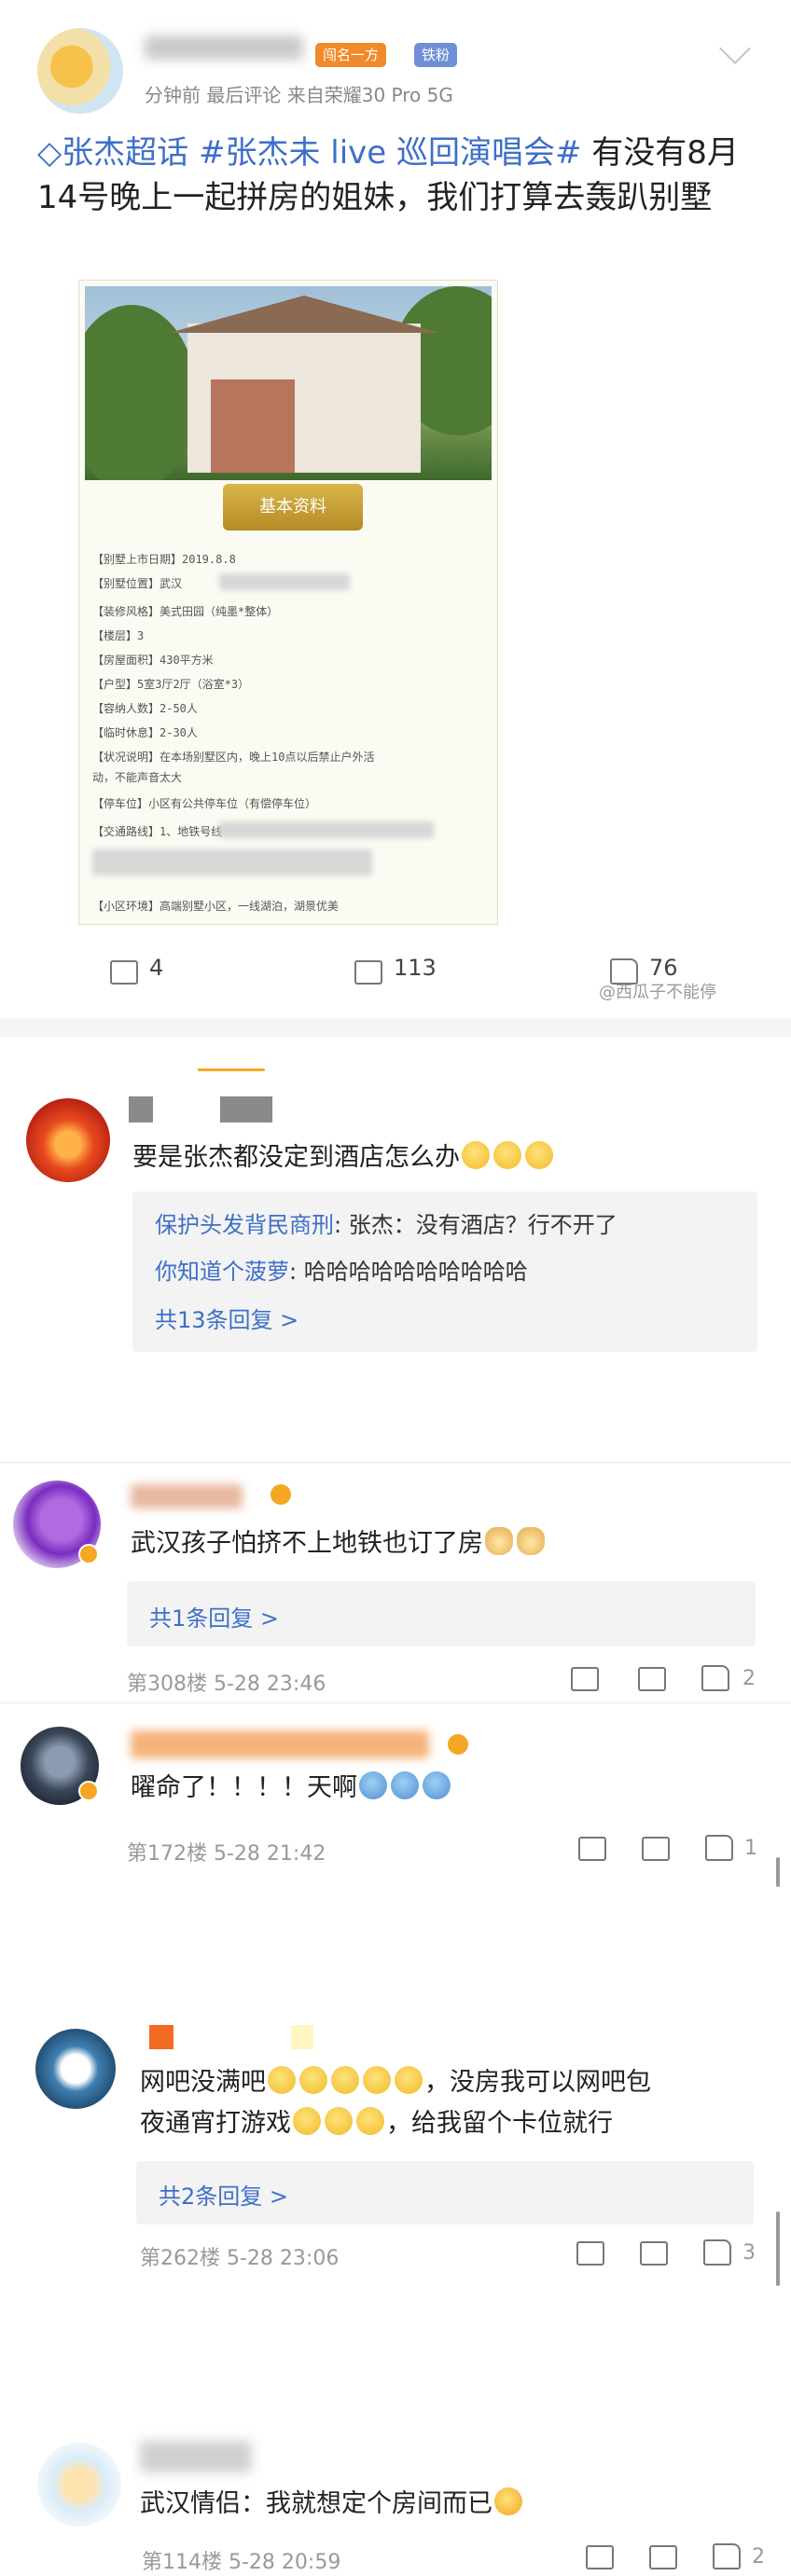  What do you see at coordinates (299, 95) in the screenshot?
I see `post-meta: 分钟前 最后评论 来自荣耀30 Pro 5G` at bounding box center [299, 95].